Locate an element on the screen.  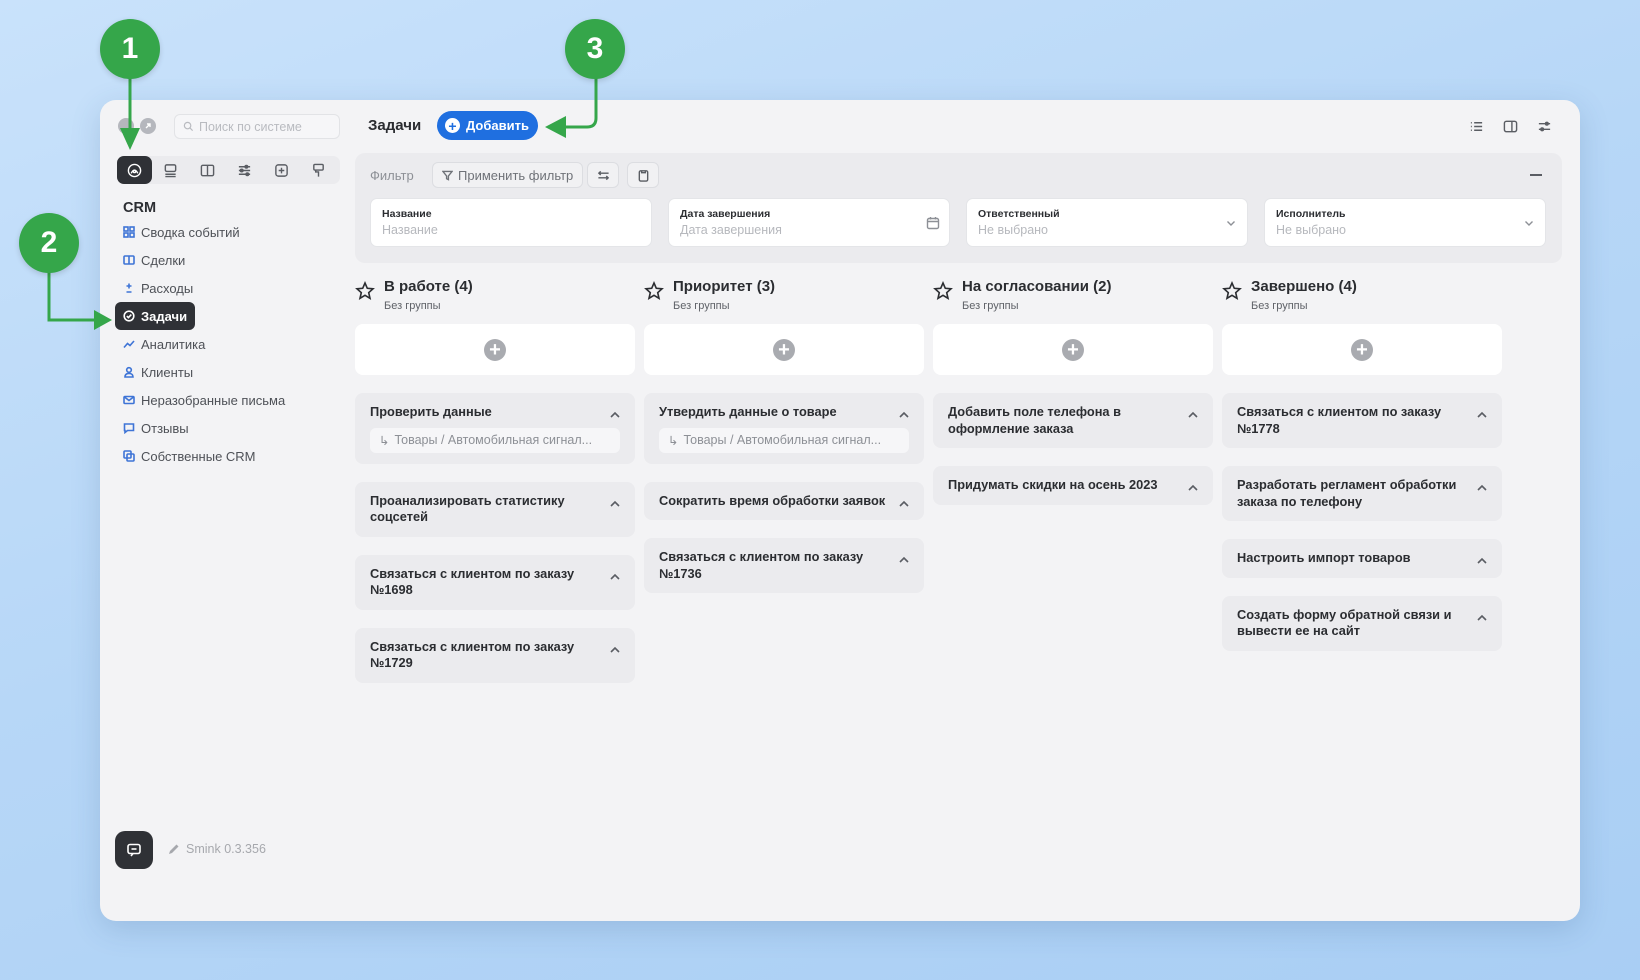
due-date-field: Дата завершения Дата завершения is located at coordinates (809, 222).